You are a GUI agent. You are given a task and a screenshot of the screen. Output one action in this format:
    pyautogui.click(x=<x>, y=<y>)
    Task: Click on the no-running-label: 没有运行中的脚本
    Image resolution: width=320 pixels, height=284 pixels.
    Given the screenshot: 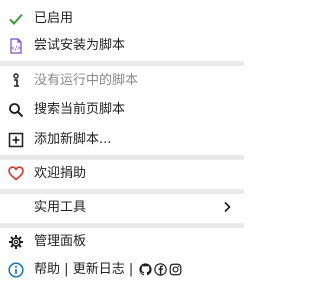 What is the action you would take?
    pyautogui.click(x=86, y=80)
    